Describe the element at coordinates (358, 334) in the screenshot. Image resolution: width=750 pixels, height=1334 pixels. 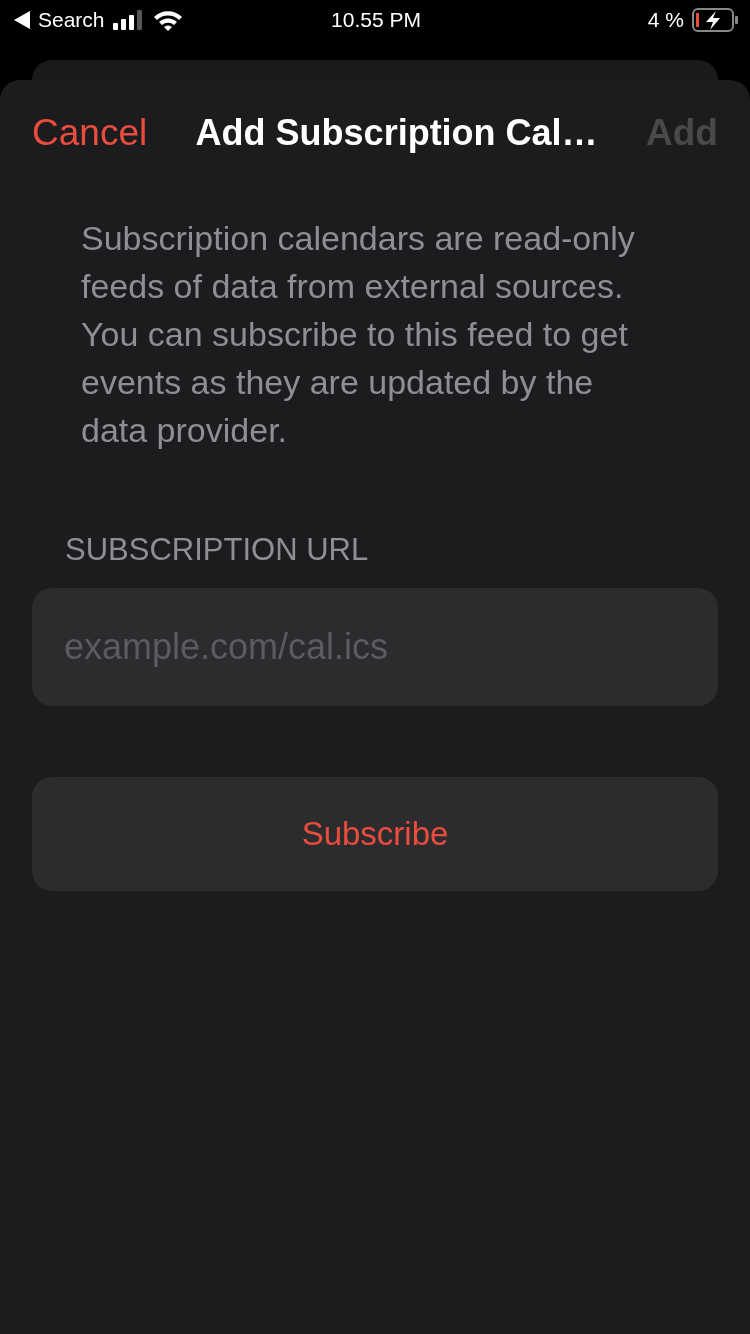
I see `description-text: Subscription calendars are read-only feeds of data from external sources. You can subscribe to this feed to get events as they are updated by the data provider.` at that location.